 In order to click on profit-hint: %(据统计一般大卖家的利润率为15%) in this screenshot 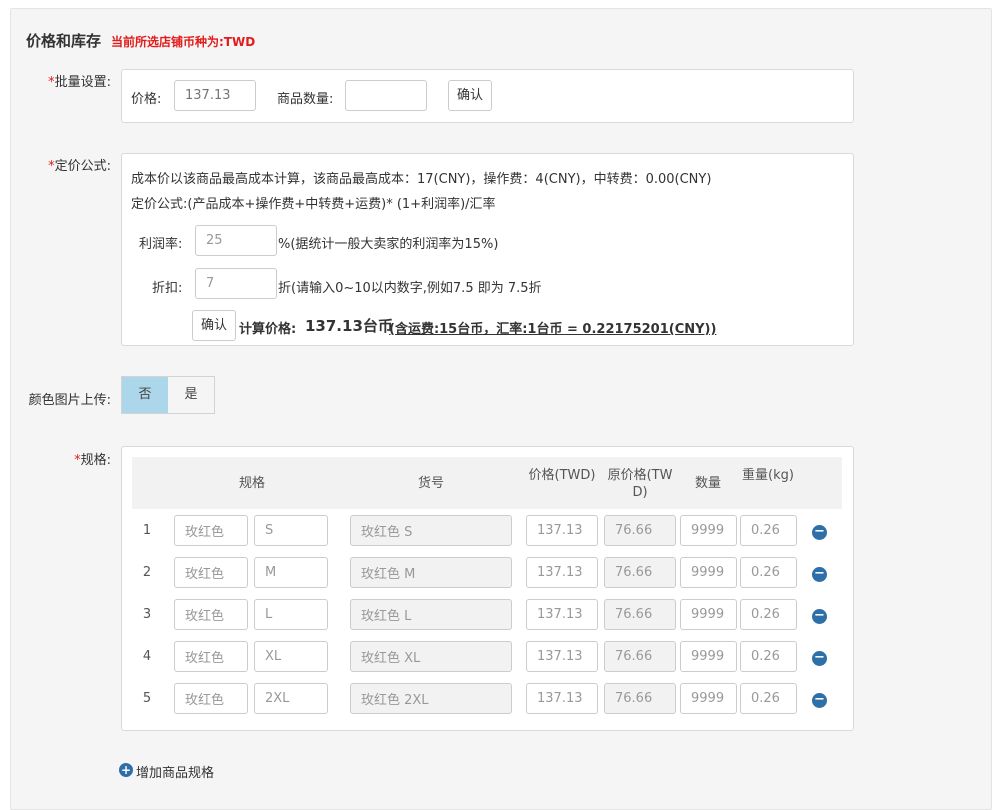, I will do `click(388, 244)`.